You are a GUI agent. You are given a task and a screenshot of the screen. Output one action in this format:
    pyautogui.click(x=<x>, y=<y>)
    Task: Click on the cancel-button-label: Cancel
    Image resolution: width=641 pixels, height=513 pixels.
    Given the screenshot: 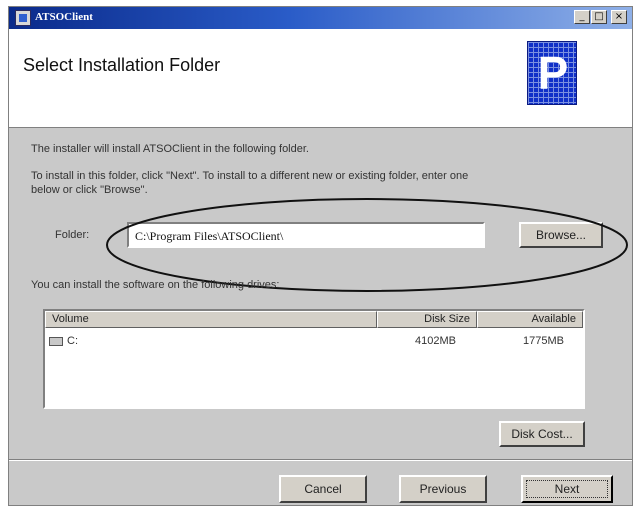 What is the action you would take?
    pyautogui.click(x=323, y=489)
    